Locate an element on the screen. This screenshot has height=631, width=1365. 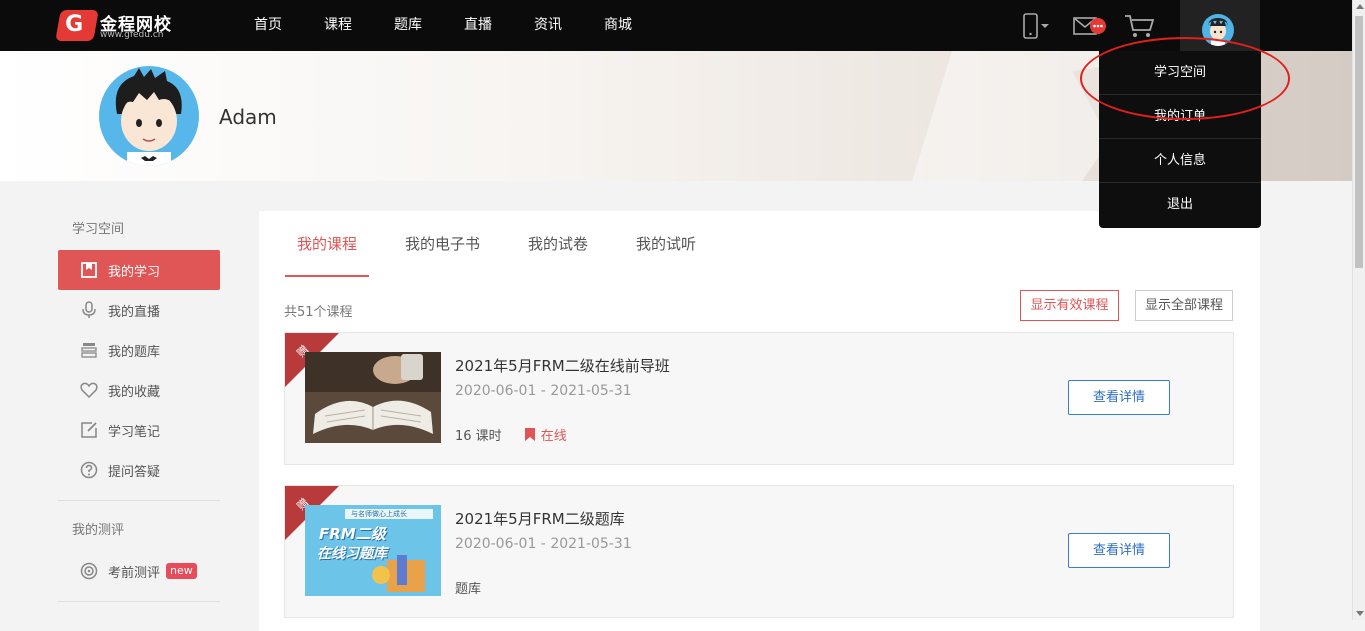
sidebar-item-label: 考前测评 is located at coordinates (134, 573).